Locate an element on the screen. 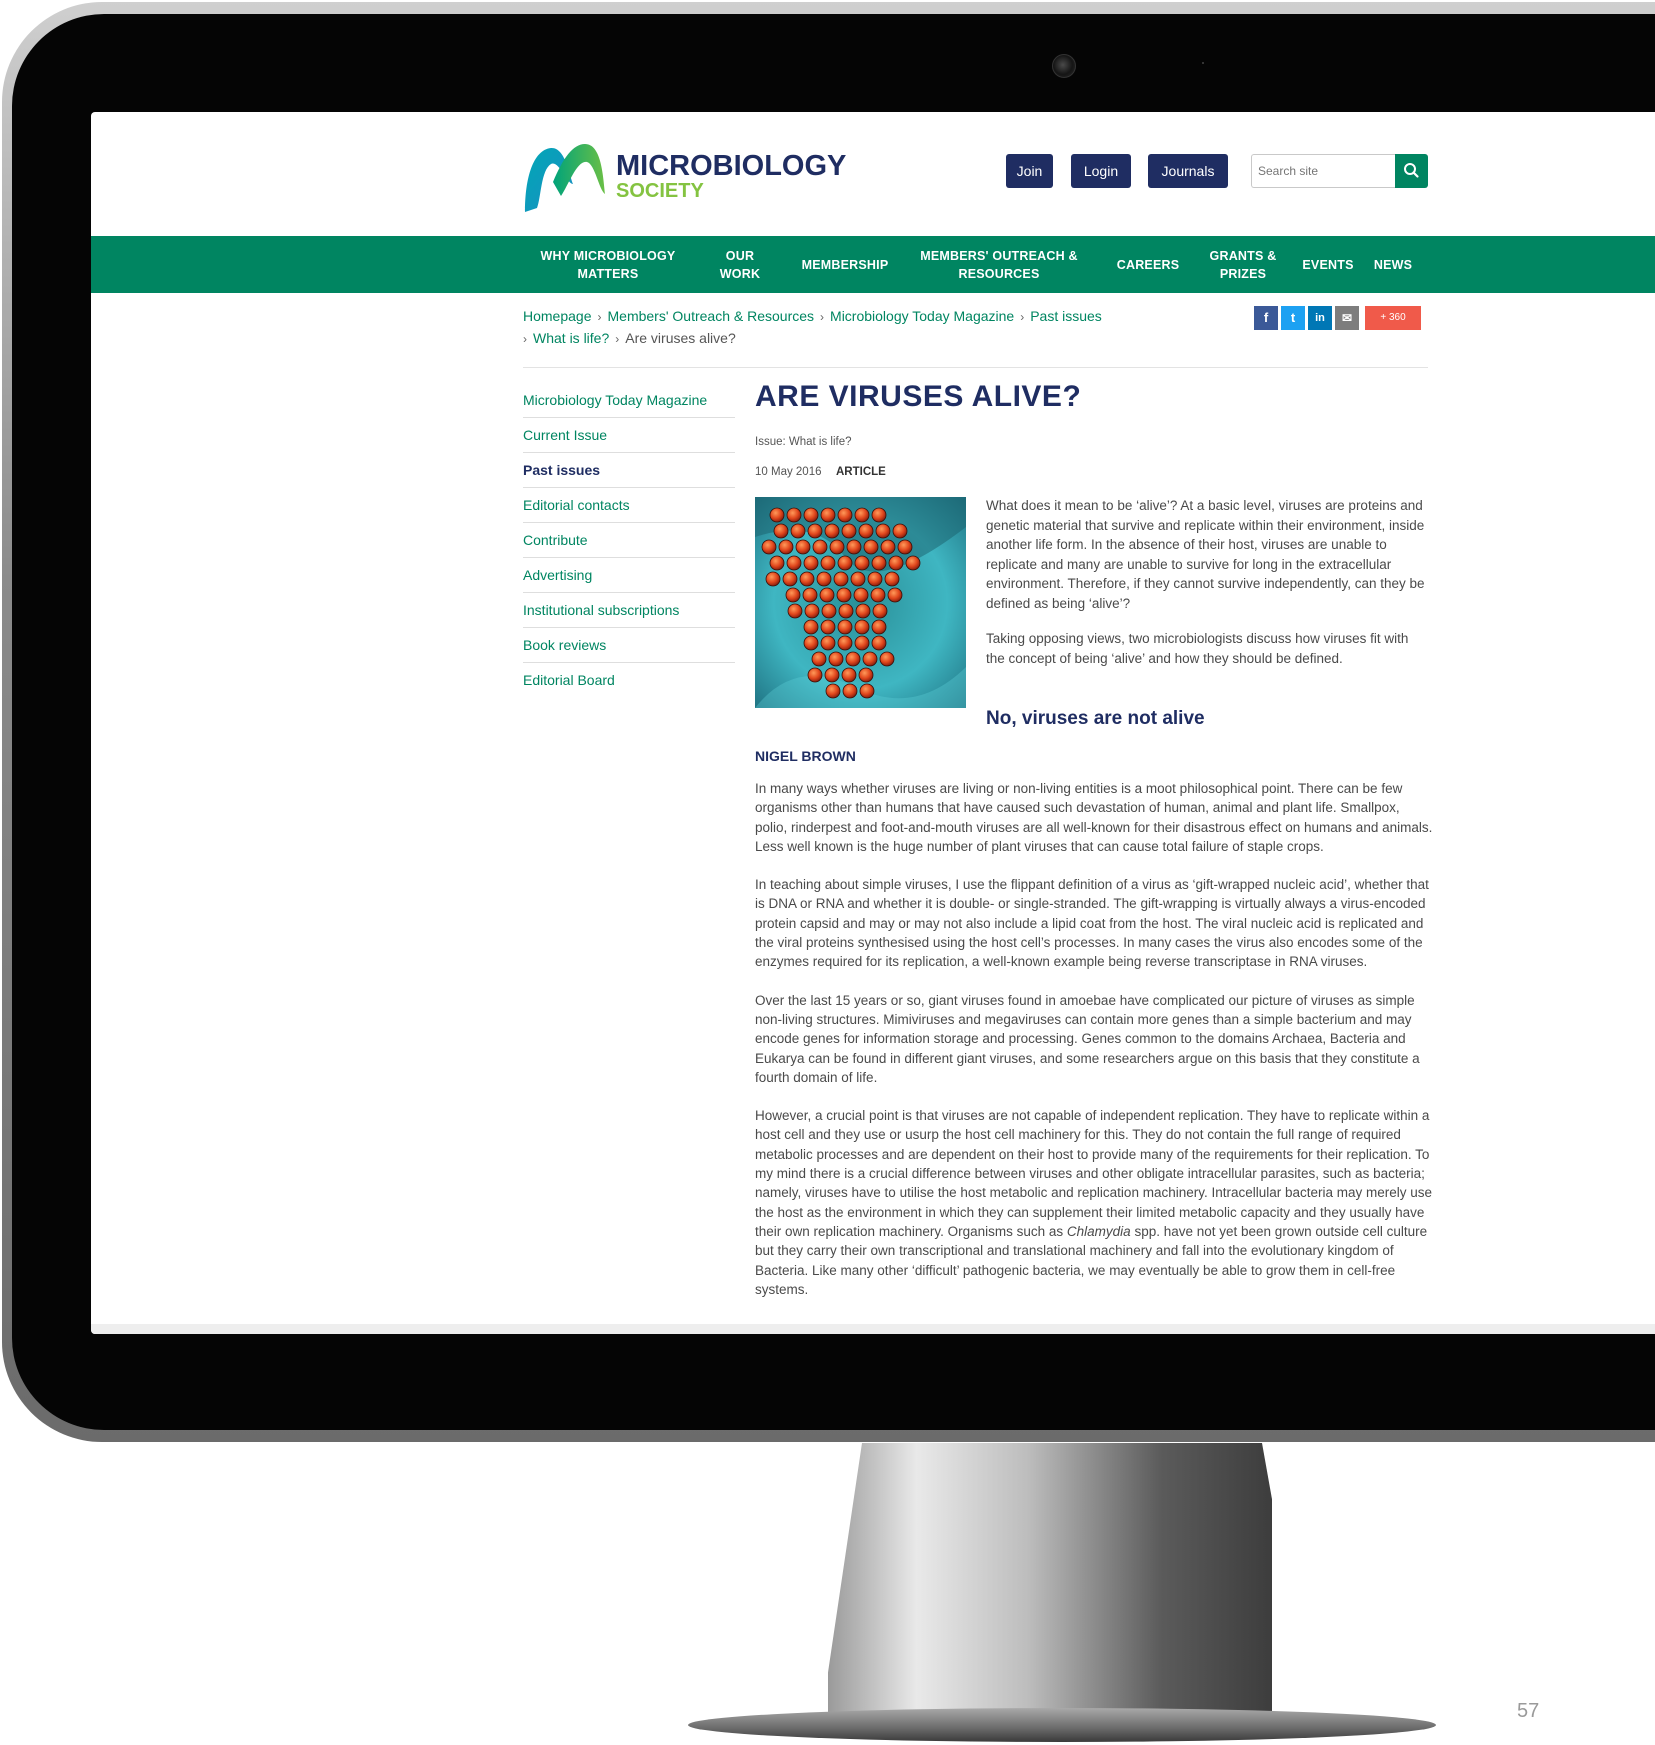  sidebar-item-institutional-subscriptions: Institutional subscriptions is located at coordinates (629, 610).